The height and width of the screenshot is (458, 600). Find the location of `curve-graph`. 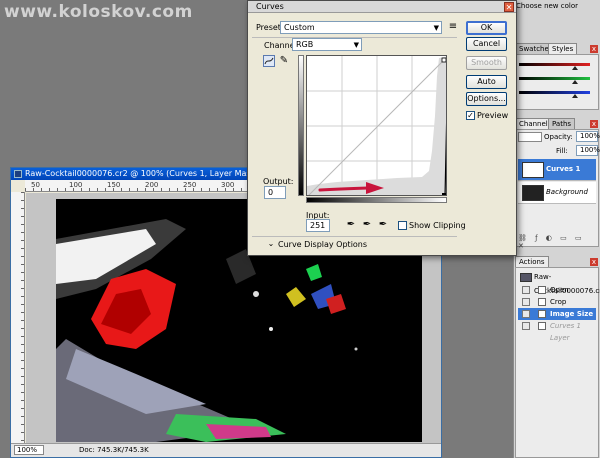

curve-graph is located at coordinates (376, 125).